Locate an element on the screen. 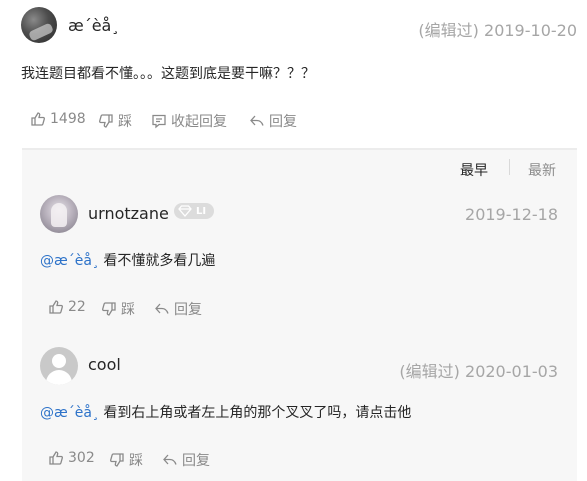 The height and width of the screenshot is (481, 587). reply-text: 看不懂就多看几遍 is located at coordinates (157, 261).